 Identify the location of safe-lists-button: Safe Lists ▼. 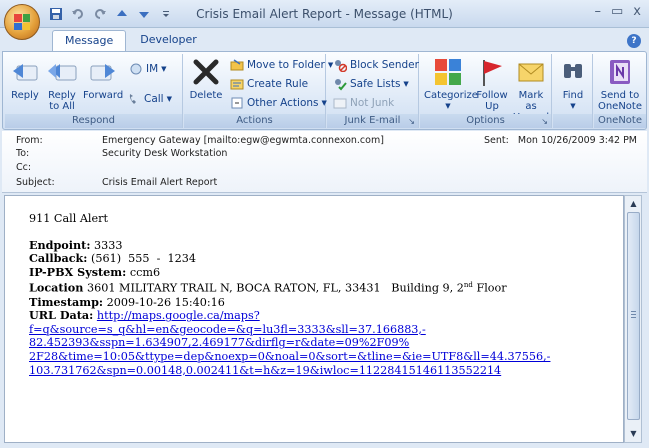
(371, 84).